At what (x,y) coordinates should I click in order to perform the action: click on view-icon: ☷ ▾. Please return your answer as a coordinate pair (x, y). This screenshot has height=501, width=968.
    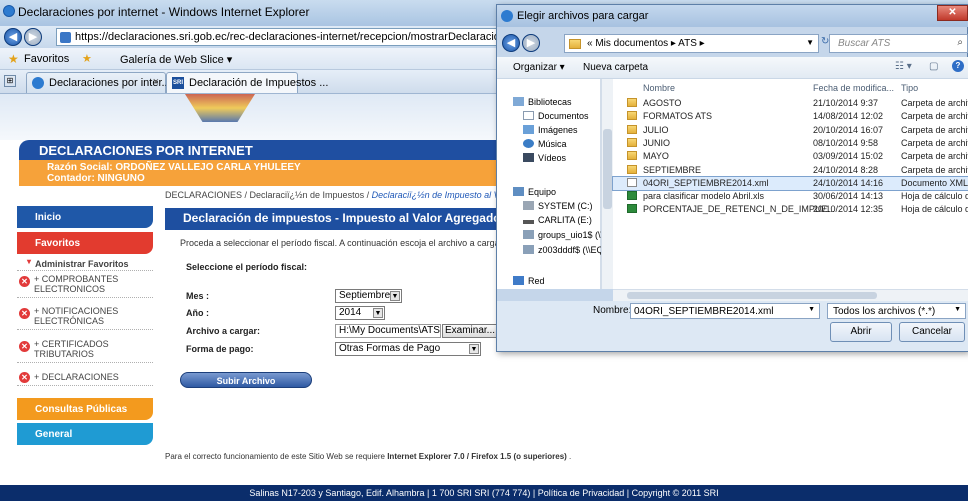
    Looking at the image, I should click on (903, 66).